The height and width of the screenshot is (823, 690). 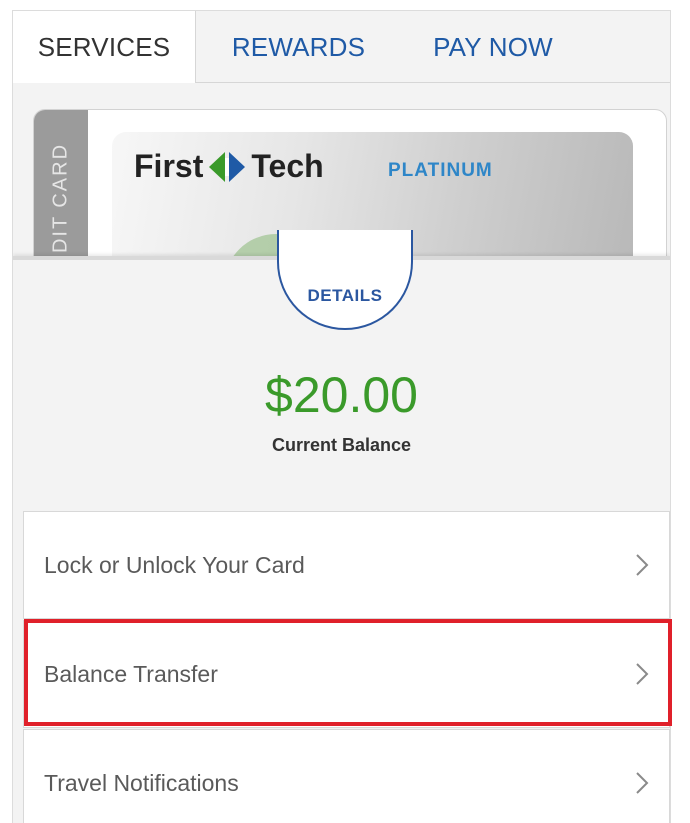 What do you see at coordinates (346, 776) in the screenshot?
I see `menu-item-travel-notifications: Travel Notifications` at bounding box center [346, 776].